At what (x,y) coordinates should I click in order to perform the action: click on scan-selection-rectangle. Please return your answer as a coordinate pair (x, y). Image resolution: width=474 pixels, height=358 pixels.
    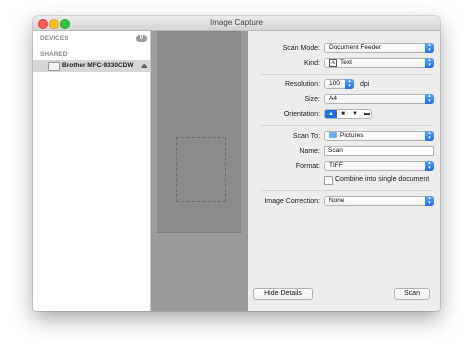
    Looking at the image, I should click on (201, 169).